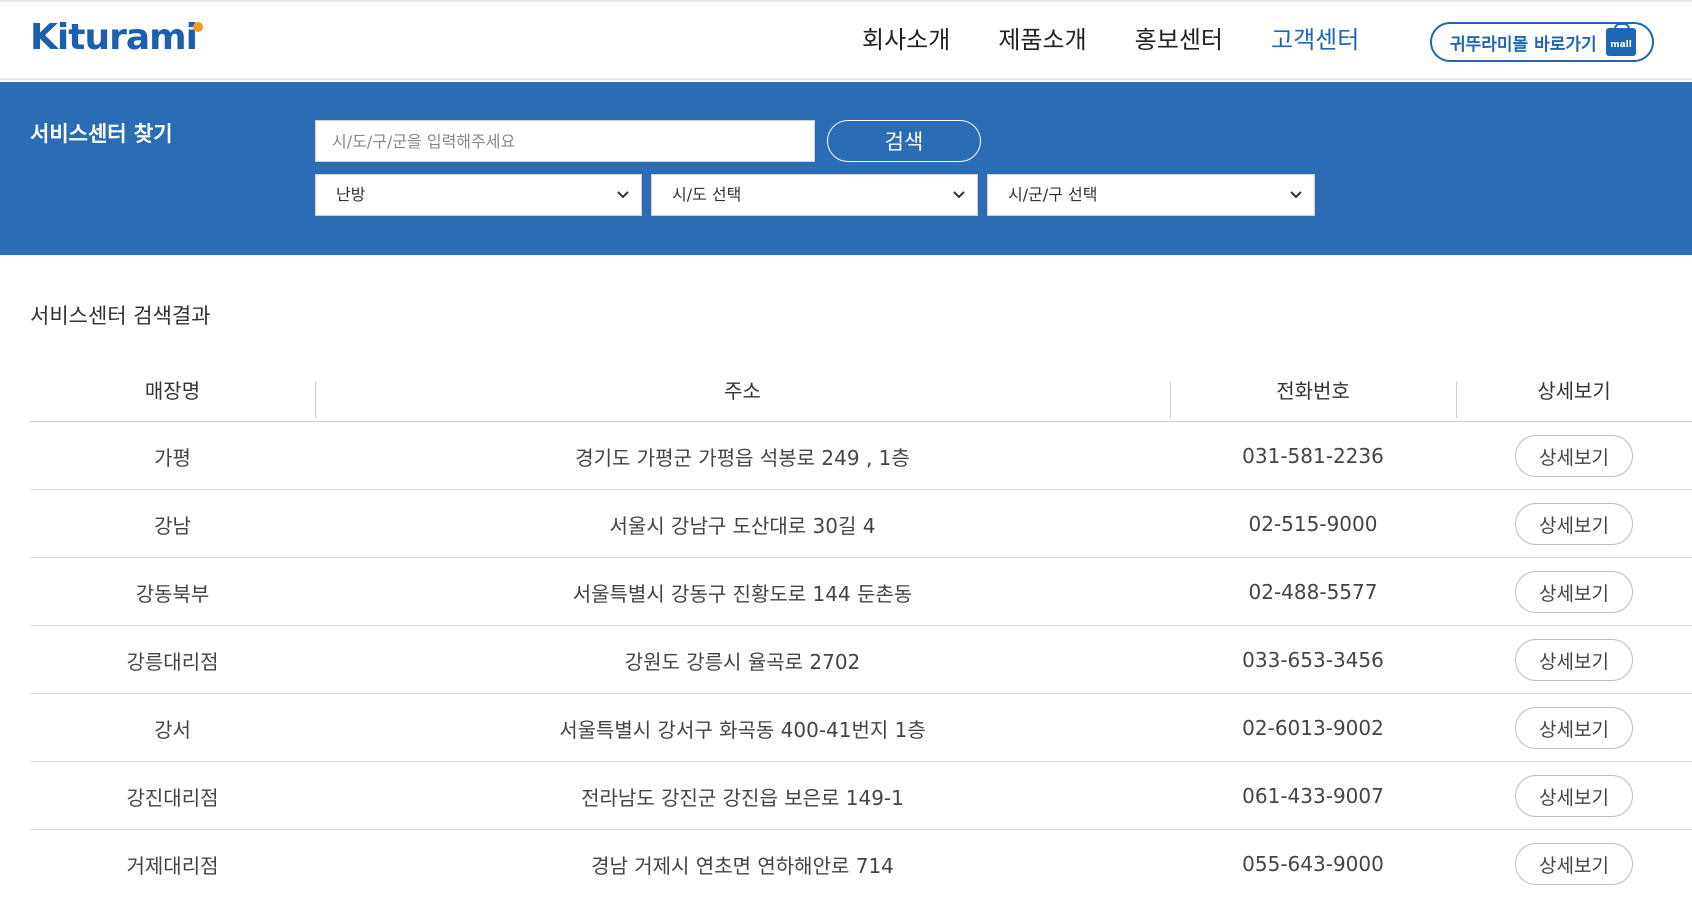 The height and width of the screenshot is (898, 1692). Describe the element at coordinates (172, 661) in the screenshot. I see `store-name: 강릉대리점` at that location.